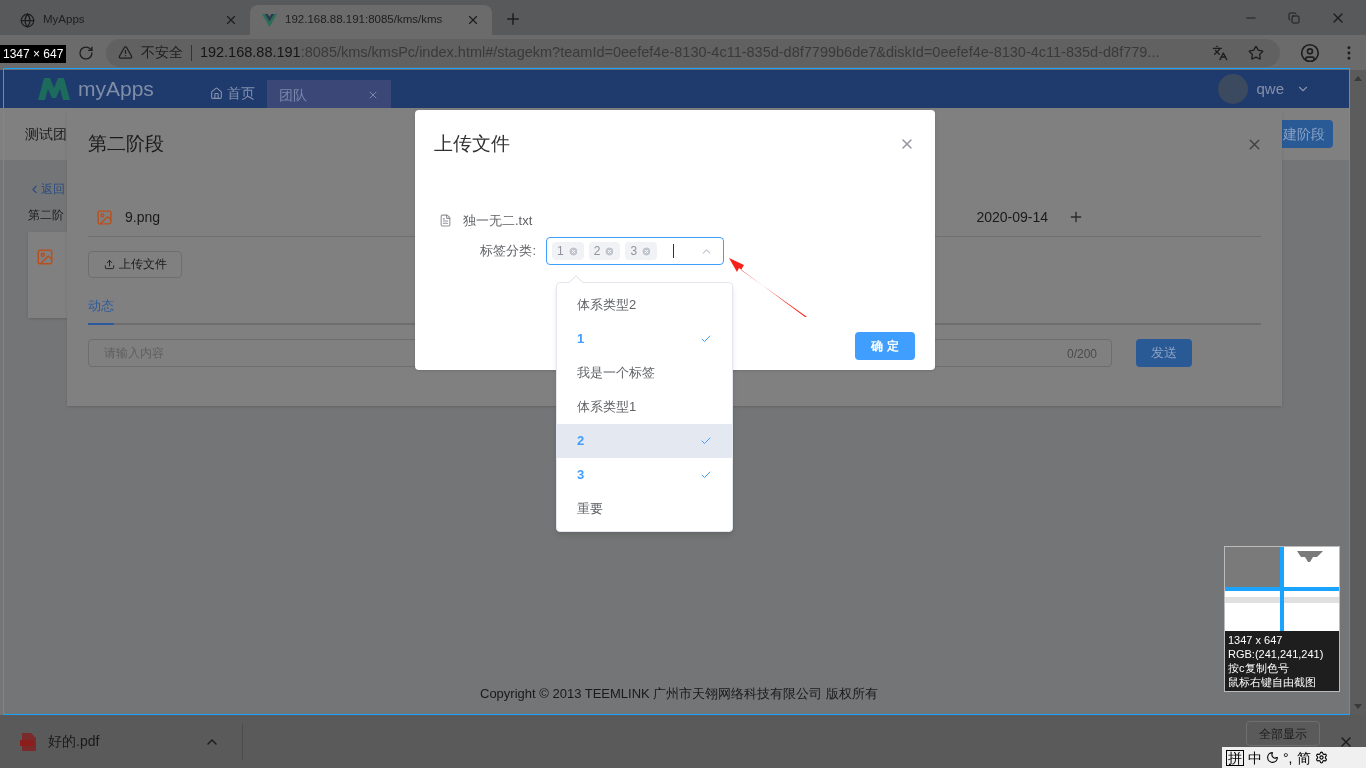 The width and height of the screenshot is (1366, 768). I want to click on app-logo-text: myApps, so click(116, 89).